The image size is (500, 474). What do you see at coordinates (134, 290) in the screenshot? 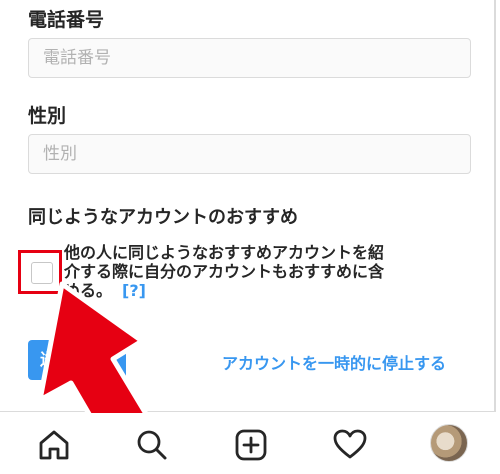
I see `help-link: [?]` at bounding box center [134, 290].